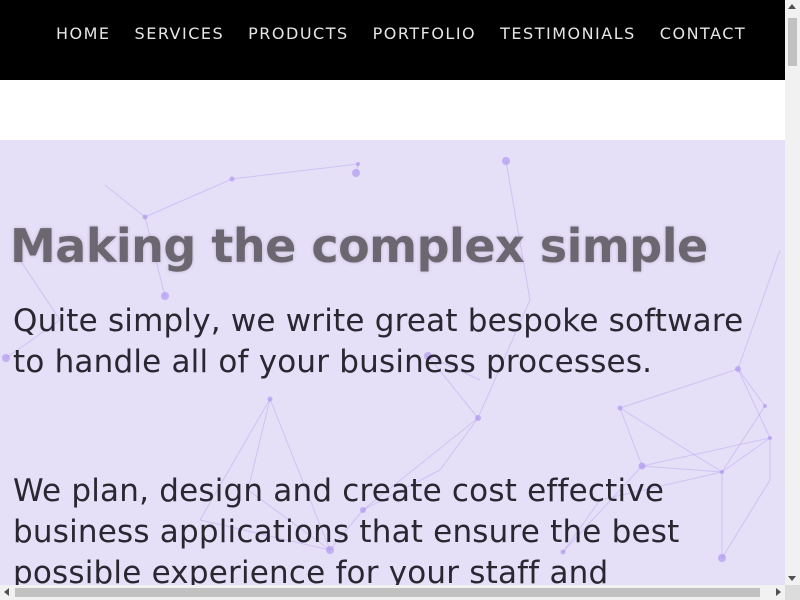 This screenshot has height=600, width=800. What do you see at coordinates (792, 578) in the screenshot?
I see `scroll-down-arrow-icon` at bounding box center [792, 578].